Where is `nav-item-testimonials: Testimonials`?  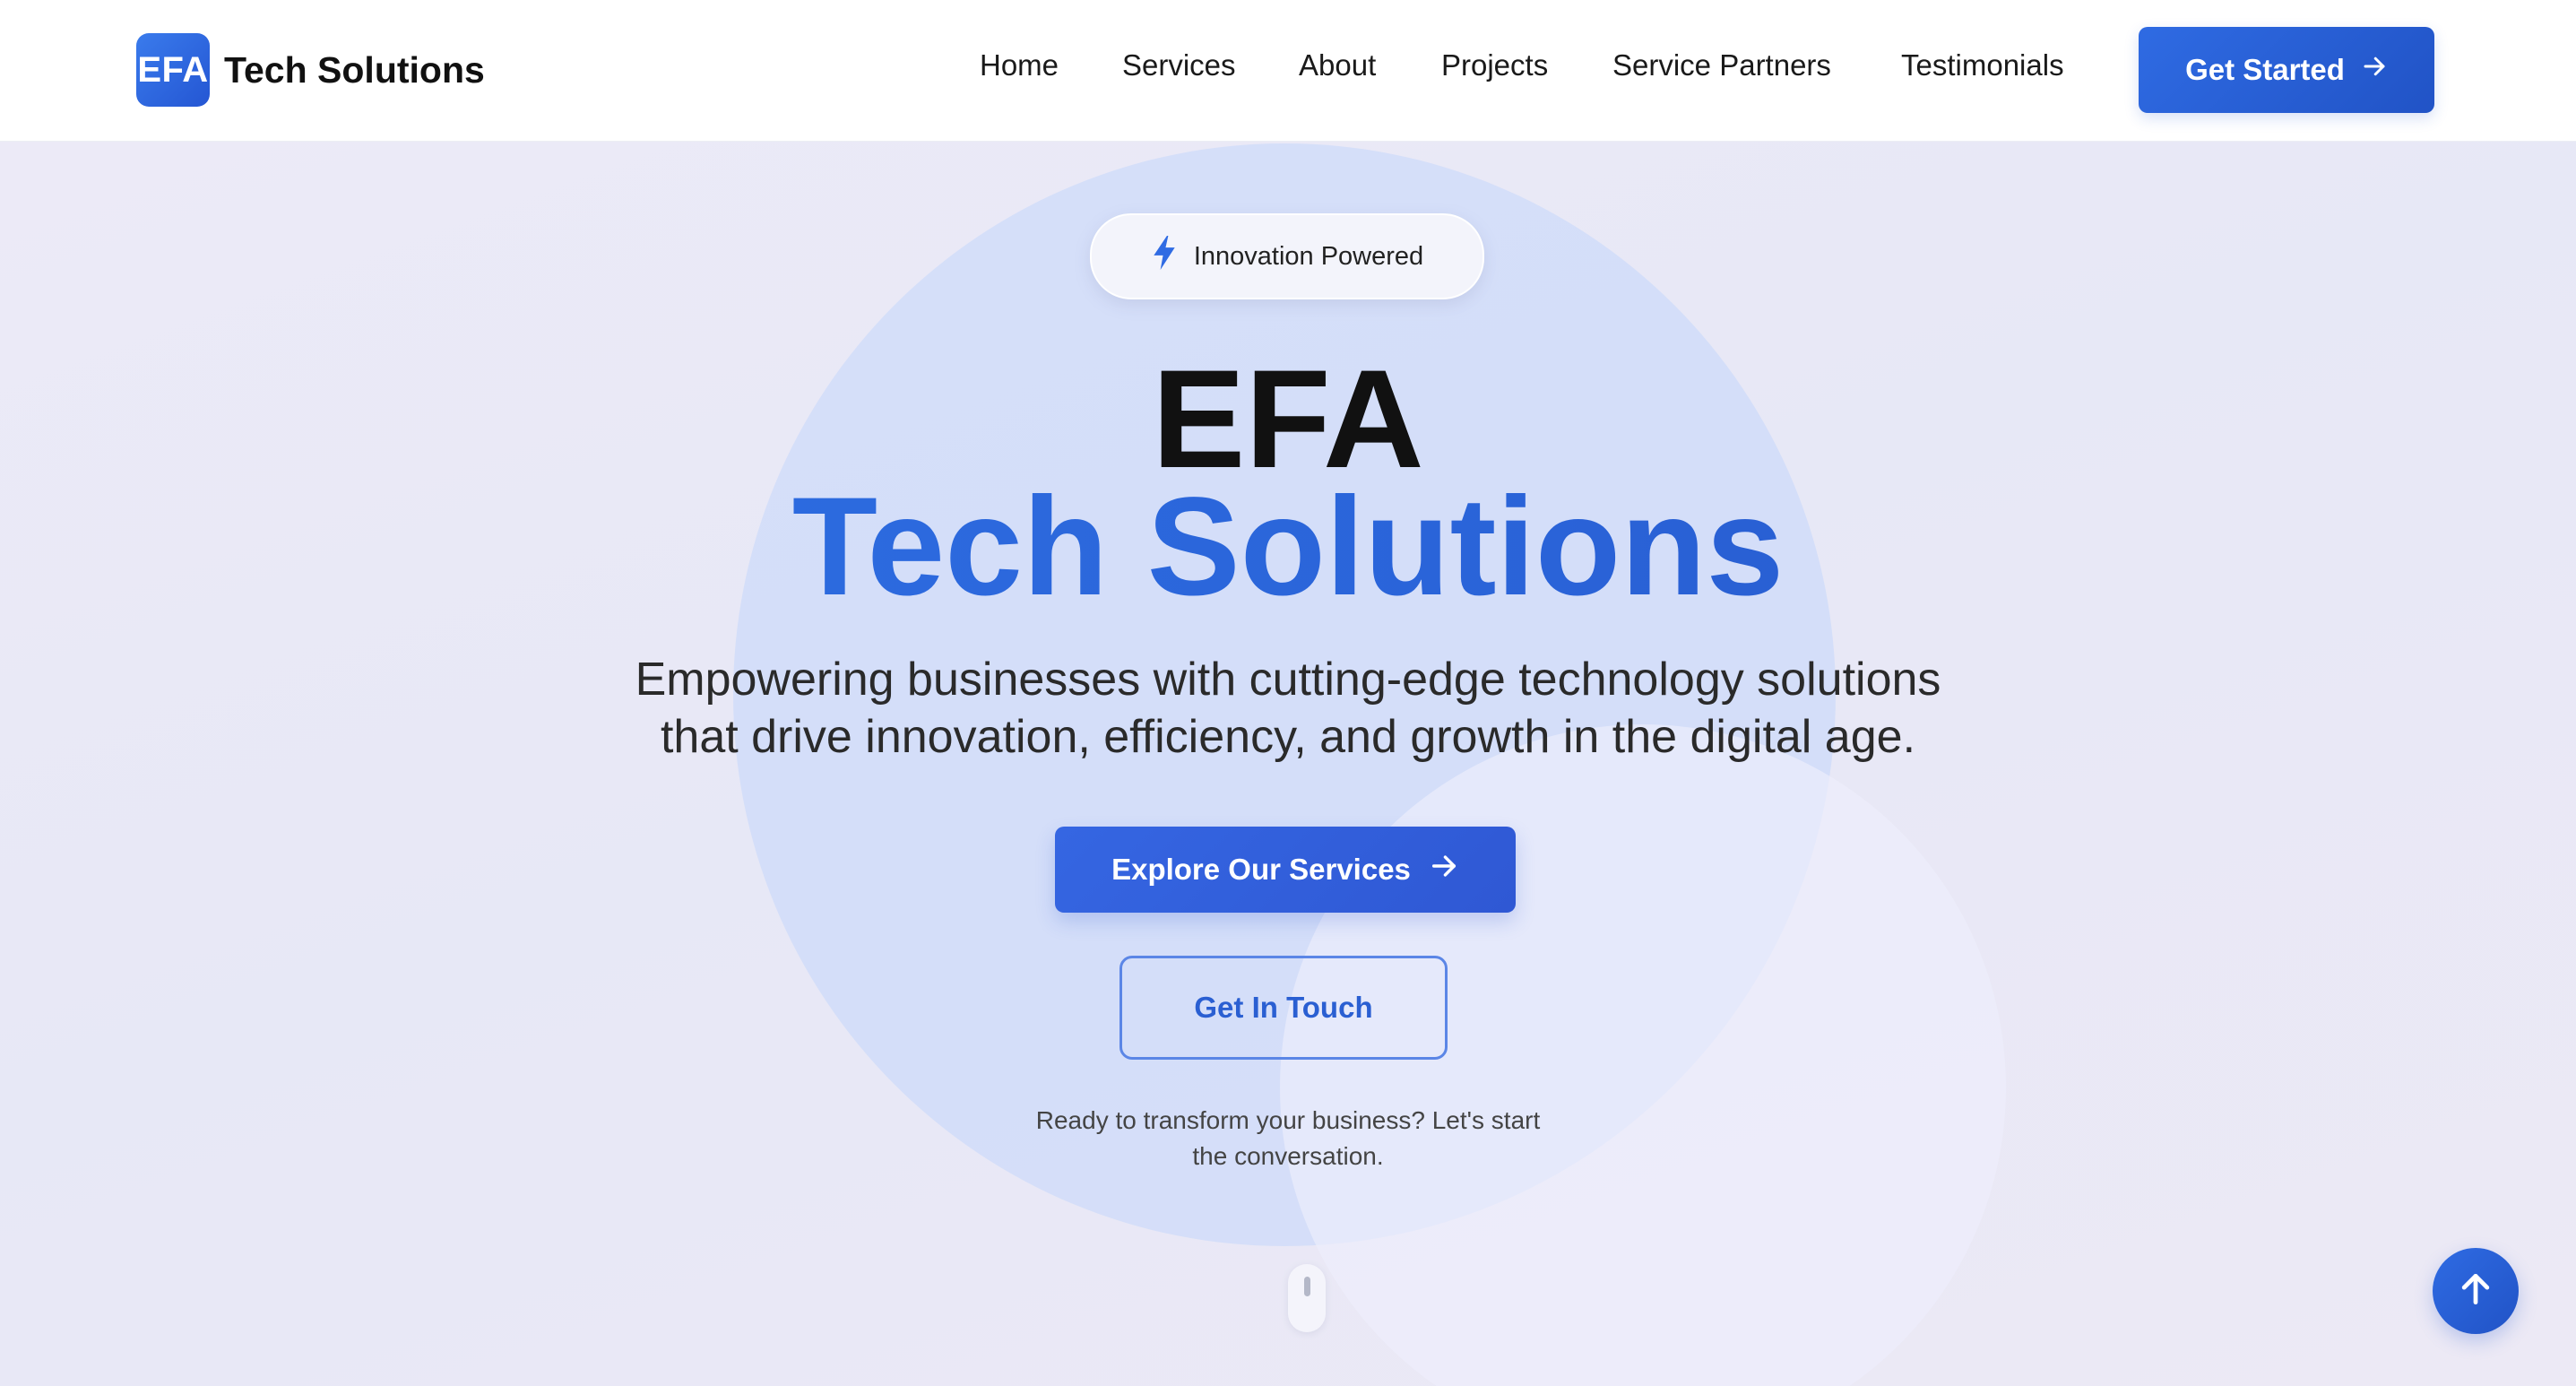 nav-item-testimonials: Testimonials is located at coordinates (1982, 65).